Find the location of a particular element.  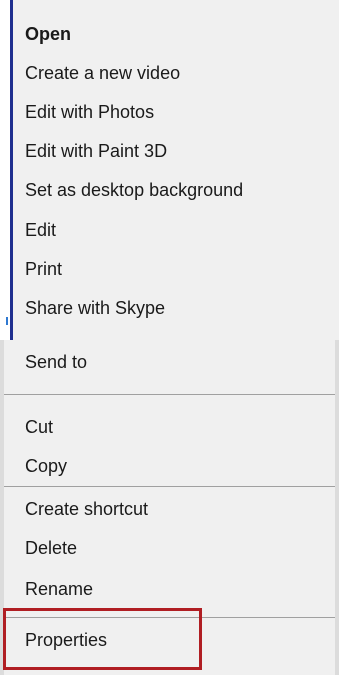

menu-item-print: Print is located at coordinates (43, 269).